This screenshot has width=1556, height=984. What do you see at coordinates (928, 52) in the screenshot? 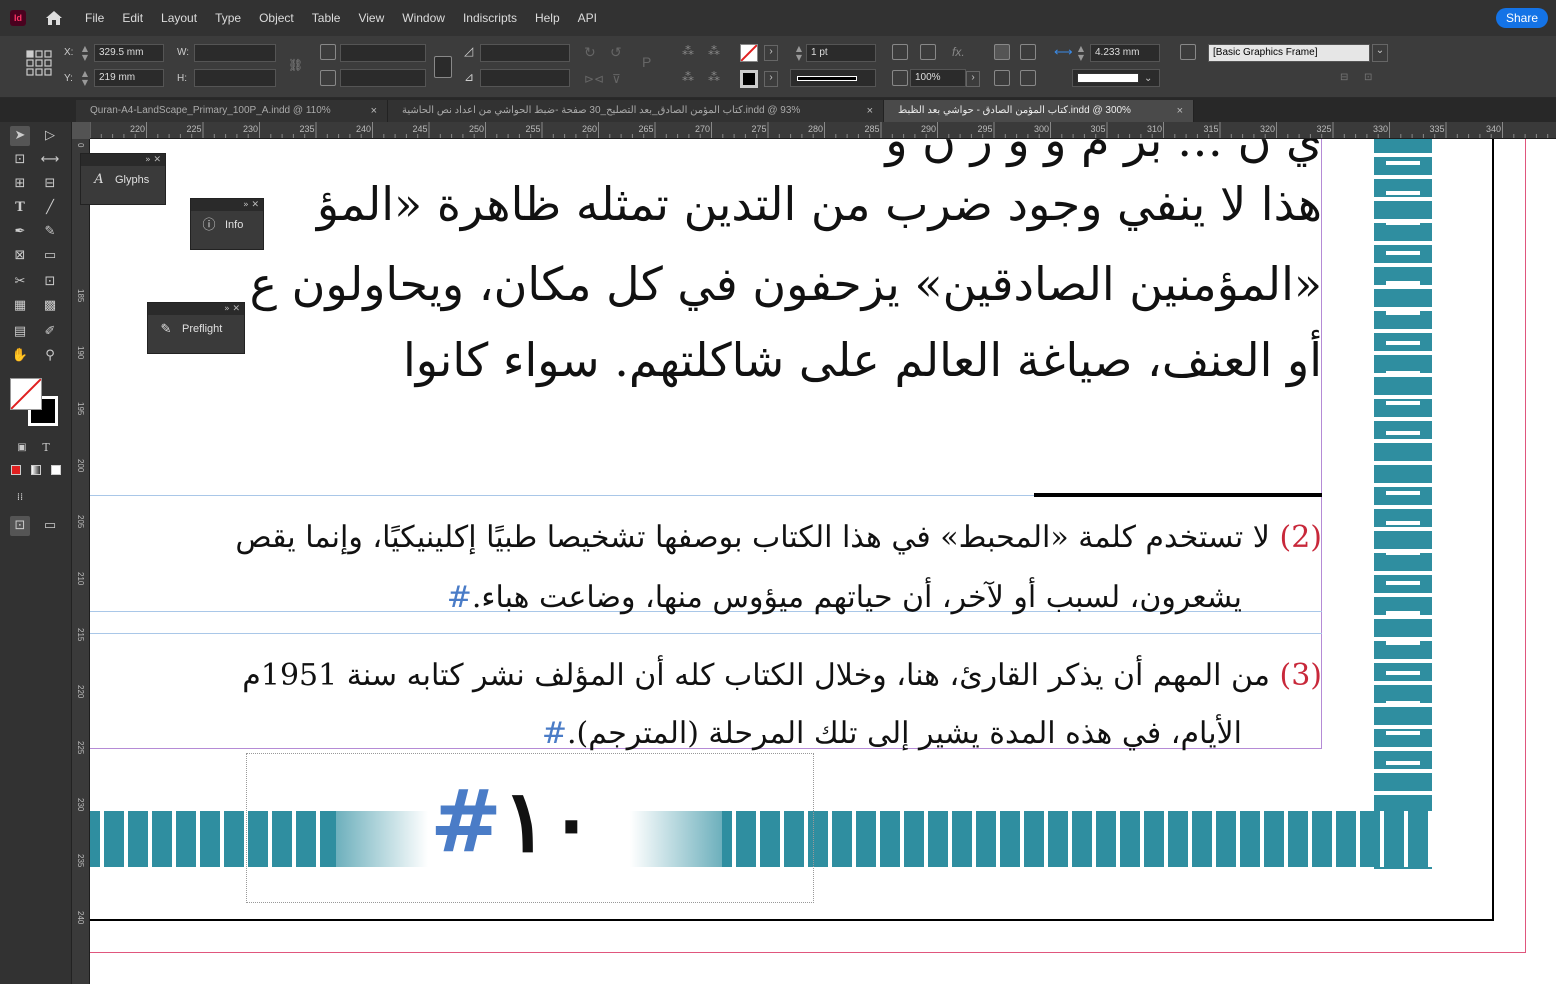
I see `frame-icon` at bounding box center [928, 52].